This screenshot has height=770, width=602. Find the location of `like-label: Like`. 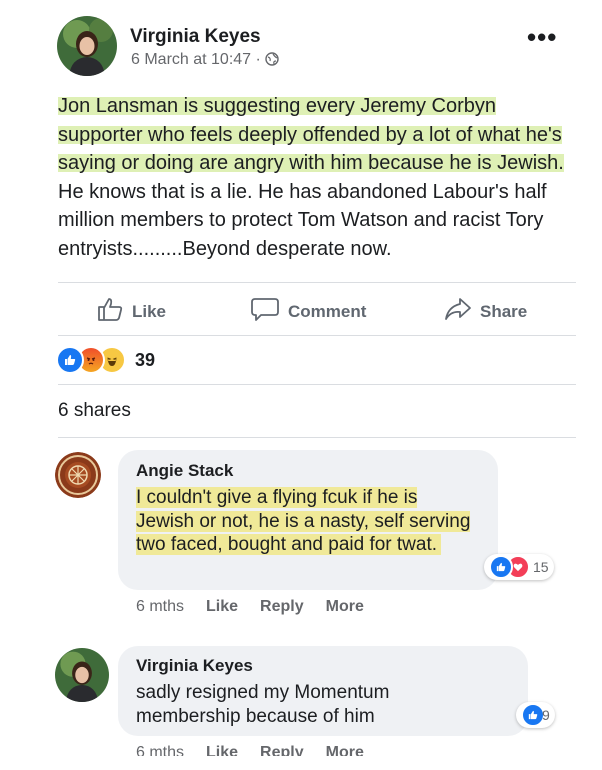

like-label: Like is located at coordinates (149, 311).